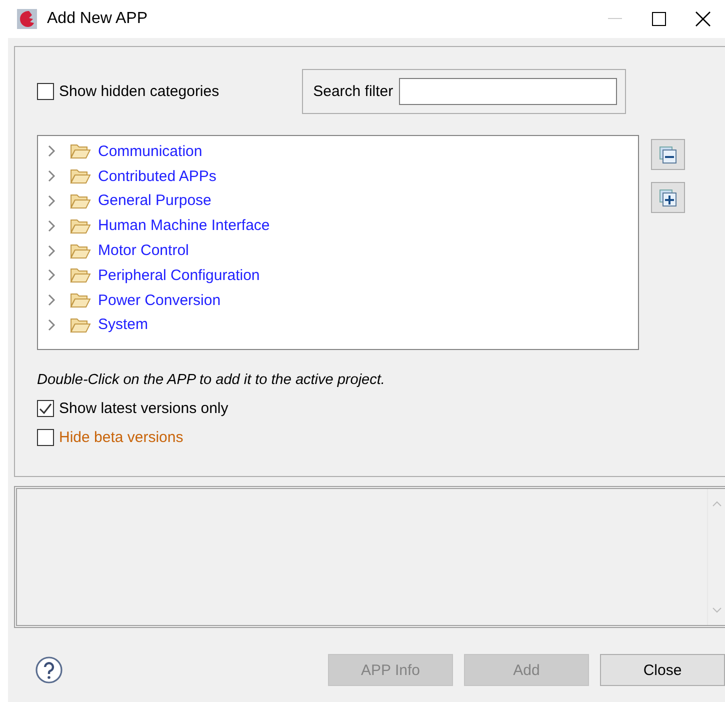  Describe the element at coordinates (659, 19) in the screenshot. I see `maximize-icon` at that location.